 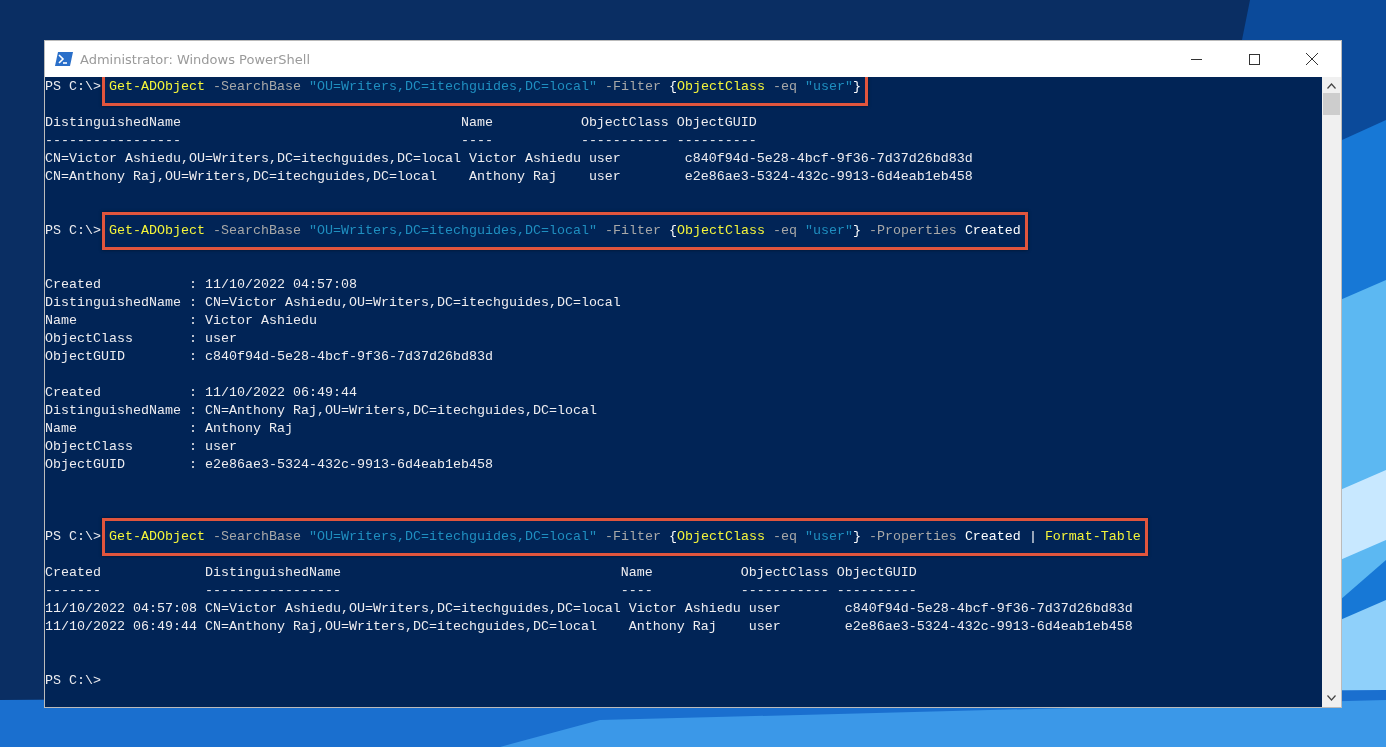 I want to click on output-line: ------- ----------------- ---- ----------- ----------, so click(x=481, y=590).